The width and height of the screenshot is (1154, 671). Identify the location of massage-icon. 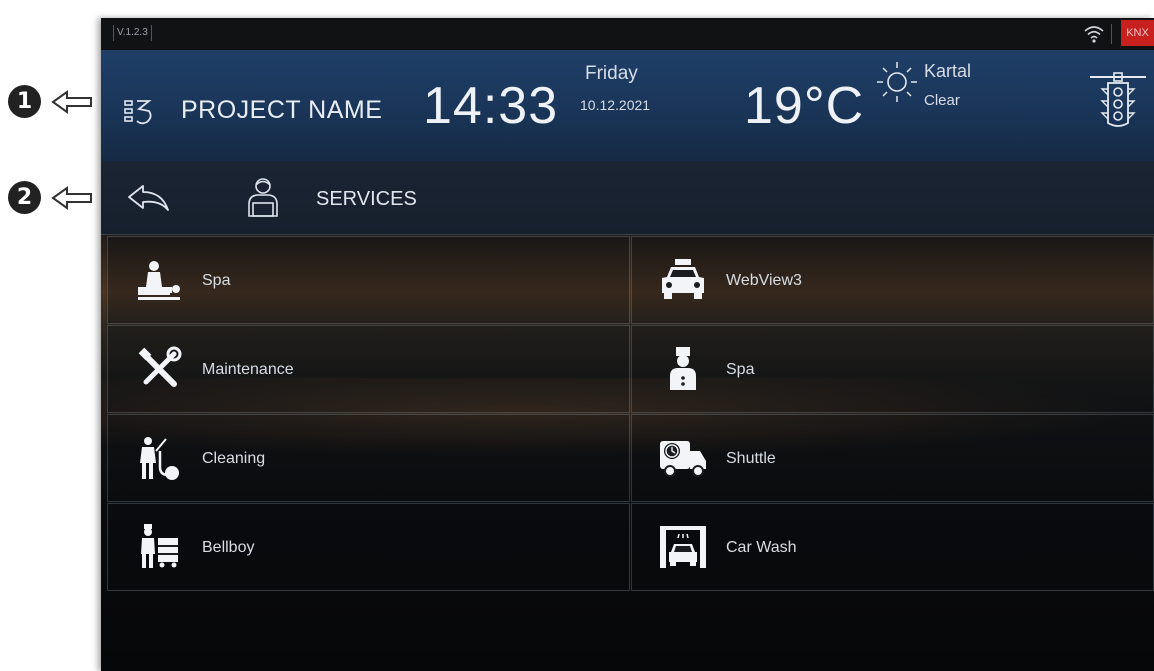
(159, 280).